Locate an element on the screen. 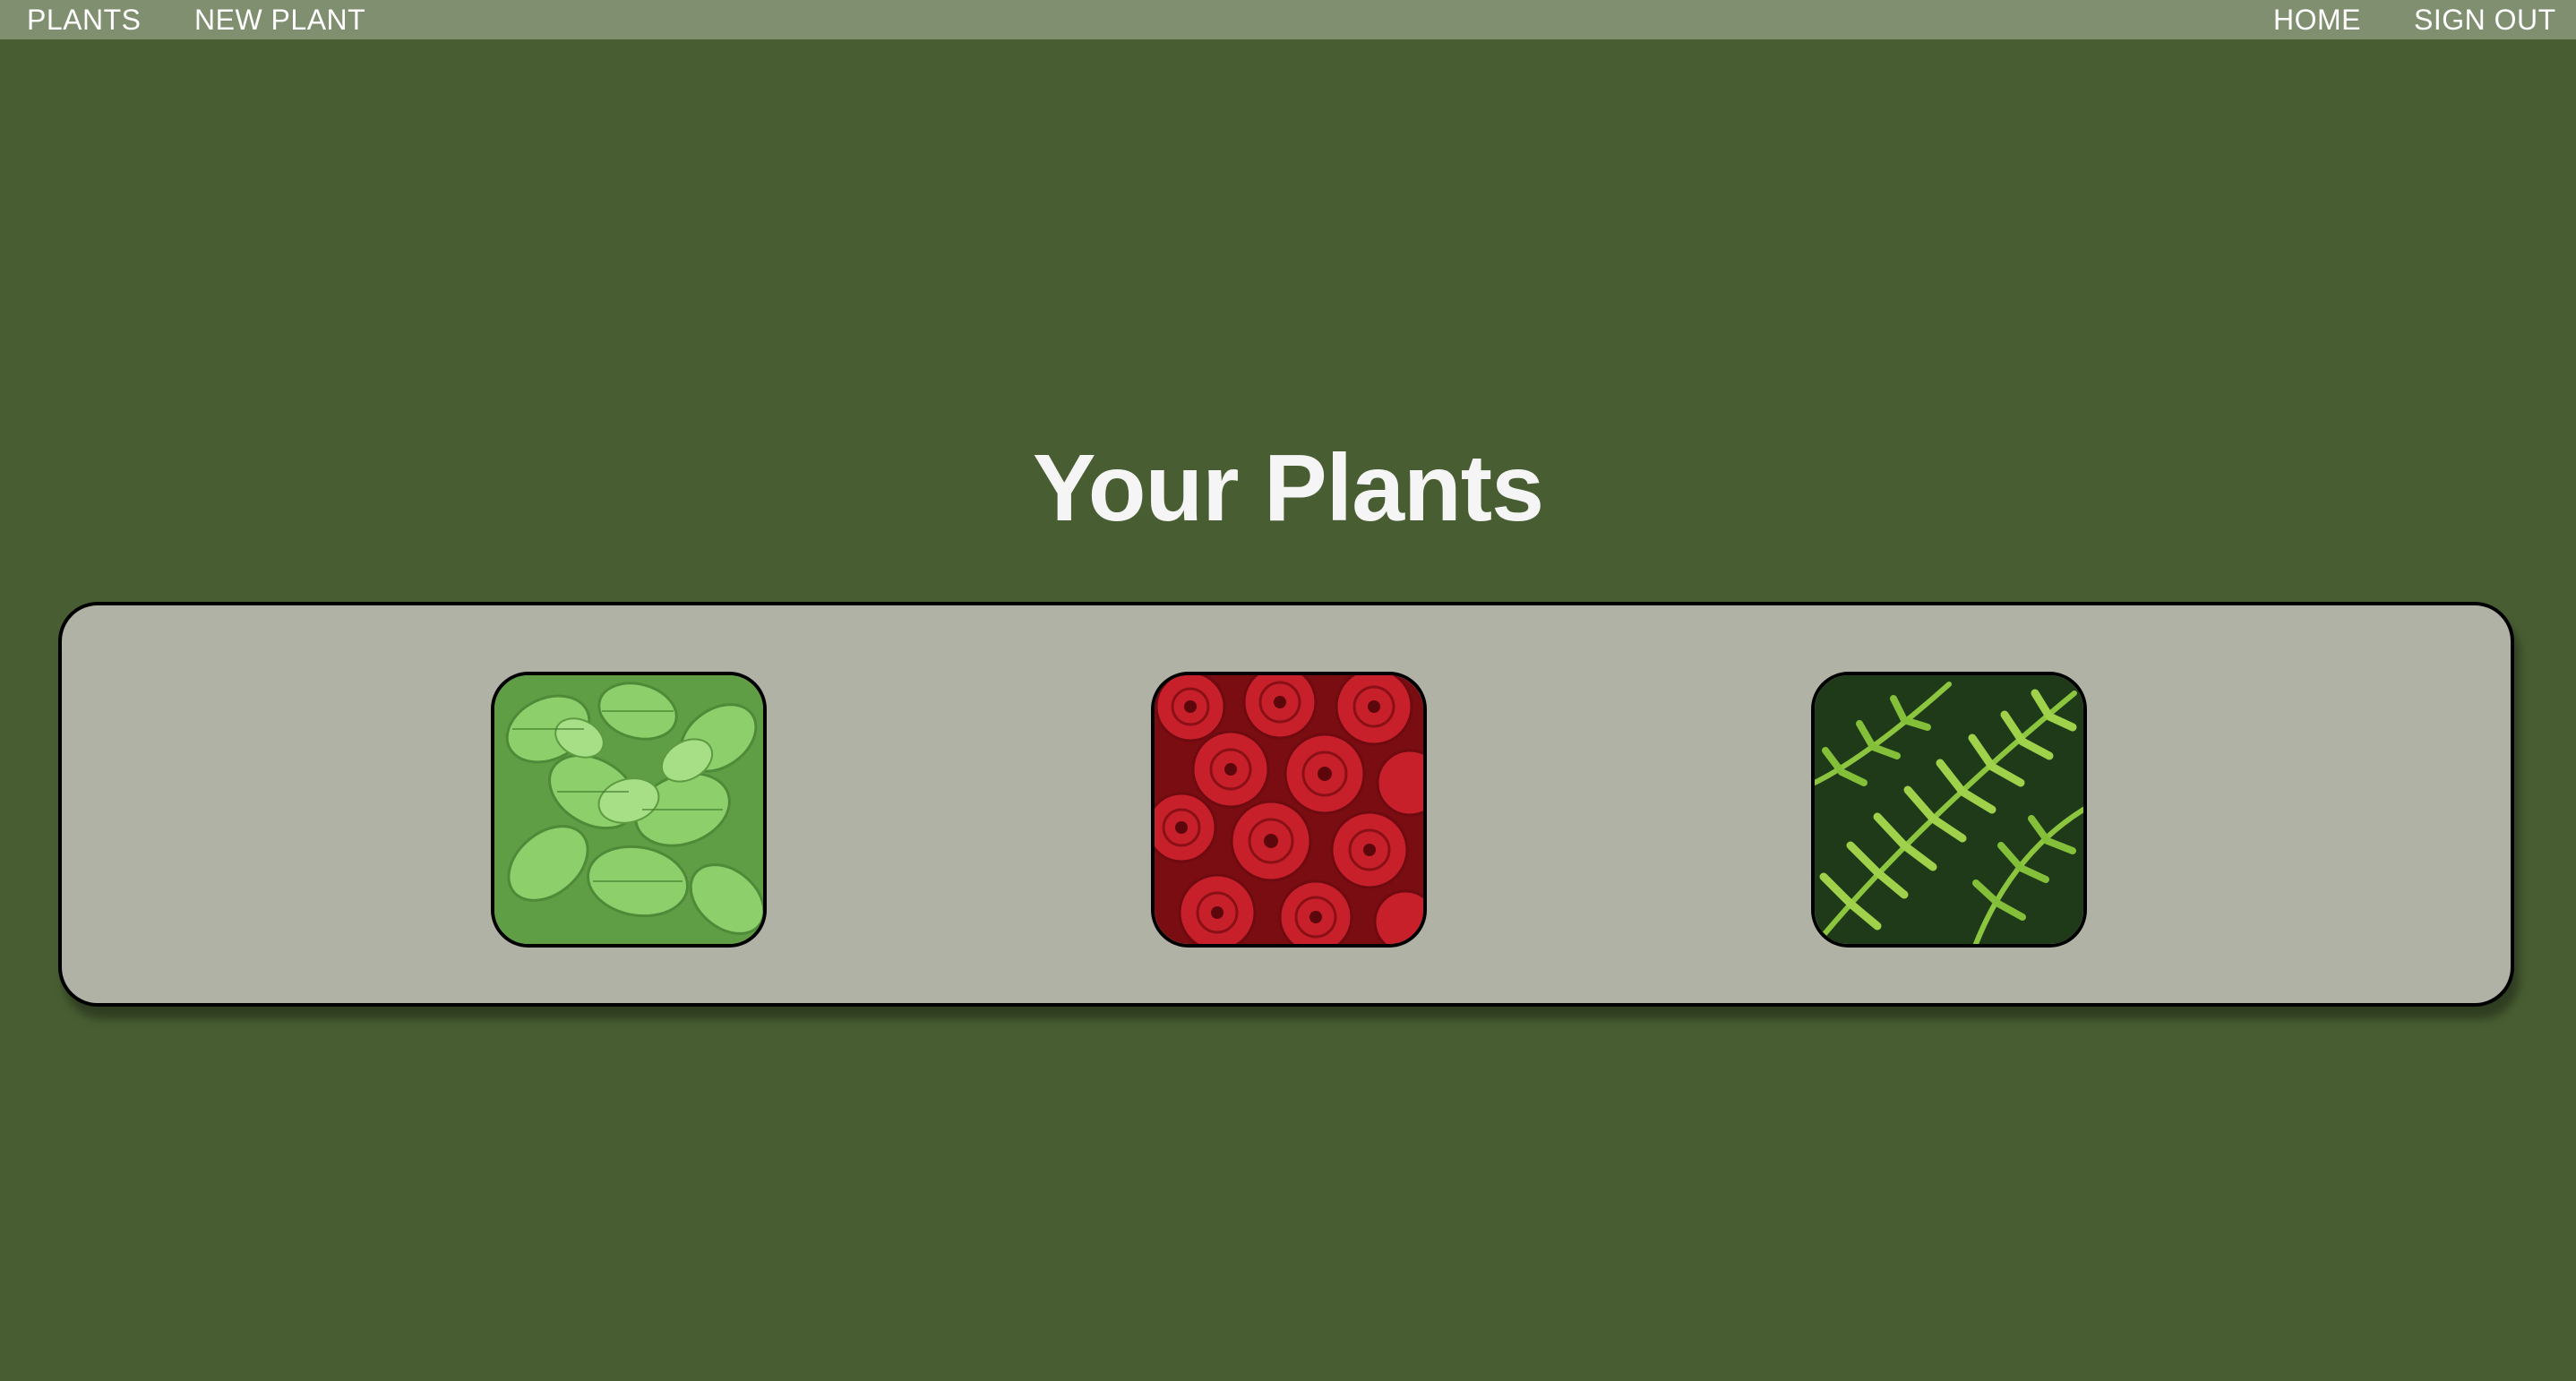 This screenshot has width=2576, height=1381. page-title: Your Plants is located at coordinates (1288, 488).